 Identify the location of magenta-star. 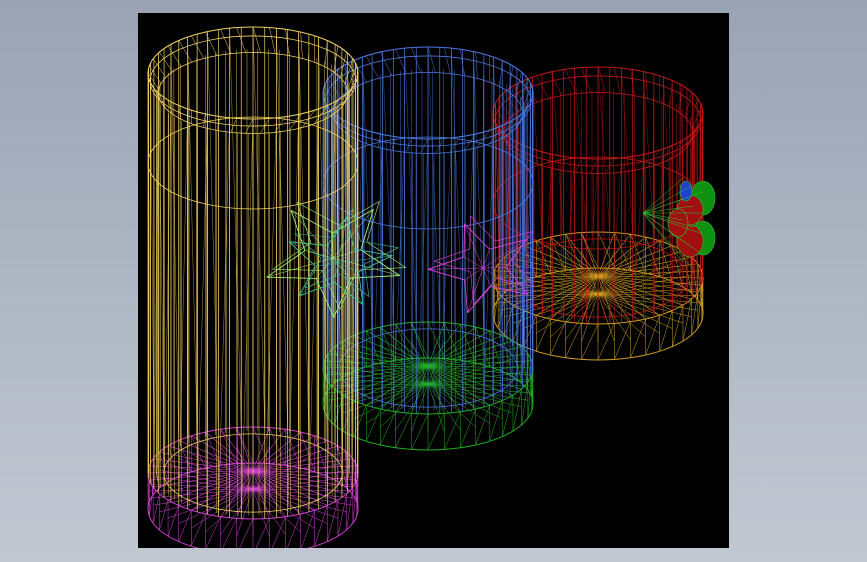
(481, 264).